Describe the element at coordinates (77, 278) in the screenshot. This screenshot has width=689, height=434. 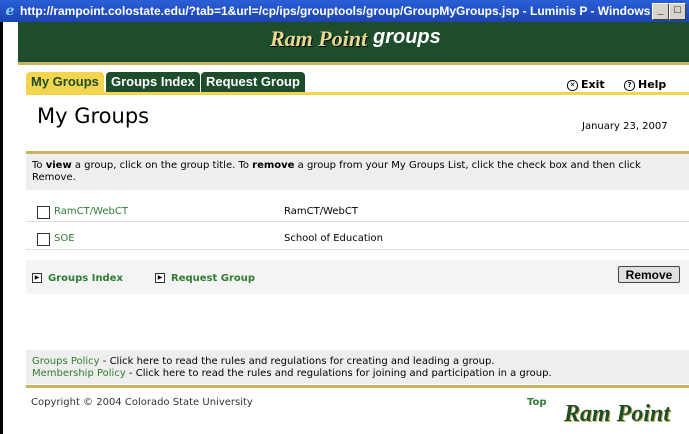
I see `groups-index-link: ▶ Groups Index` at that location.